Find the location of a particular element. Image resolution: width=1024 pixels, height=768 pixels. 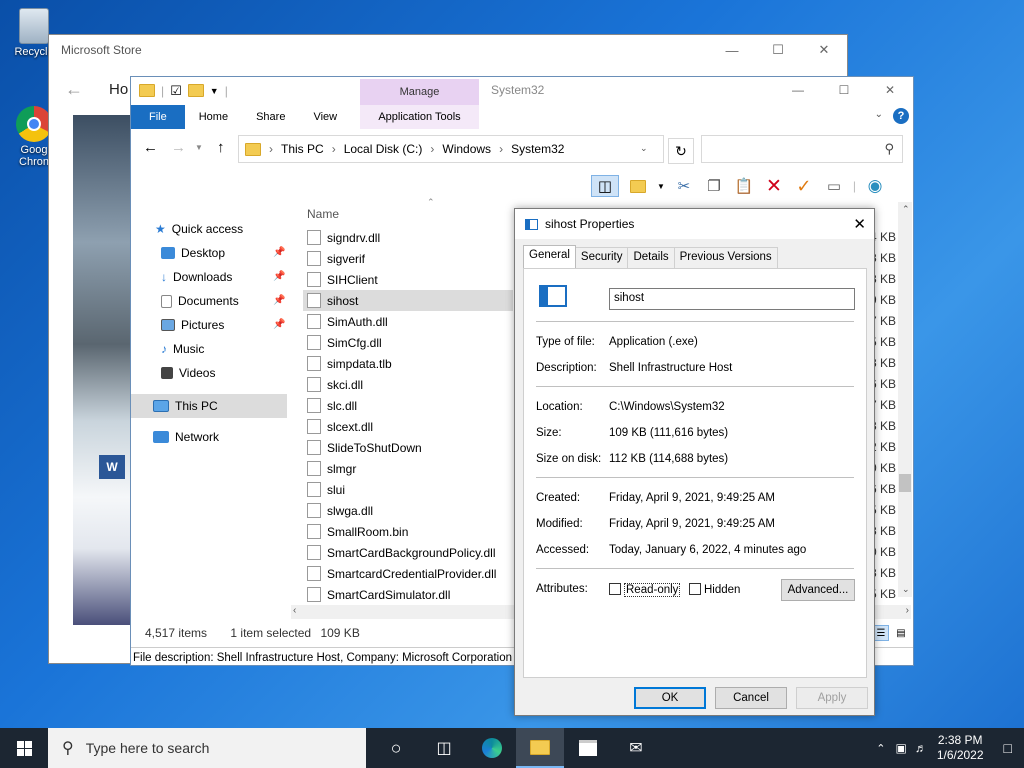

task-view-icon: ◫ is located at coordinates (444, 748).